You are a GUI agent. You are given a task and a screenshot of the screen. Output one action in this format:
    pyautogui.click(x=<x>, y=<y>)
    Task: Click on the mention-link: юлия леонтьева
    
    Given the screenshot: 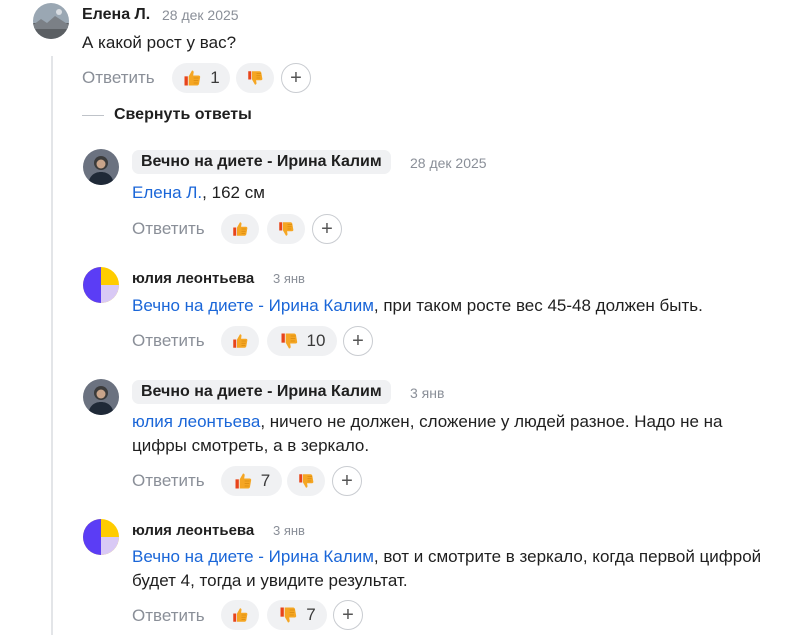 What is the action you would take?
    pyautogui.click(x=196, y=421)
    